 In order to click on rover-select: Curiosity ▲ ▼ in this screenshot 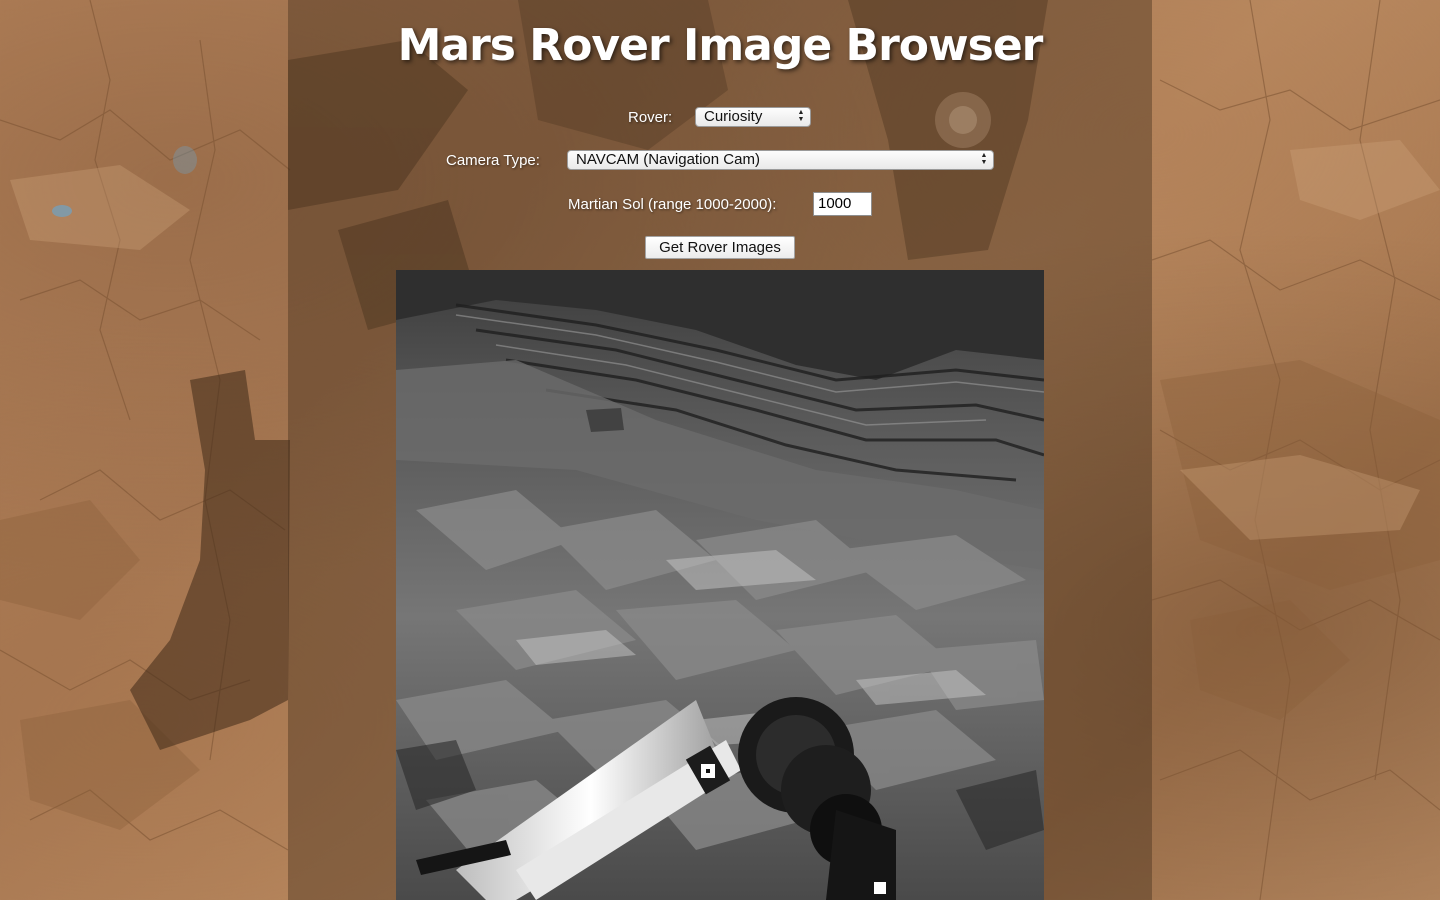, I will do `click(753, 117)`.